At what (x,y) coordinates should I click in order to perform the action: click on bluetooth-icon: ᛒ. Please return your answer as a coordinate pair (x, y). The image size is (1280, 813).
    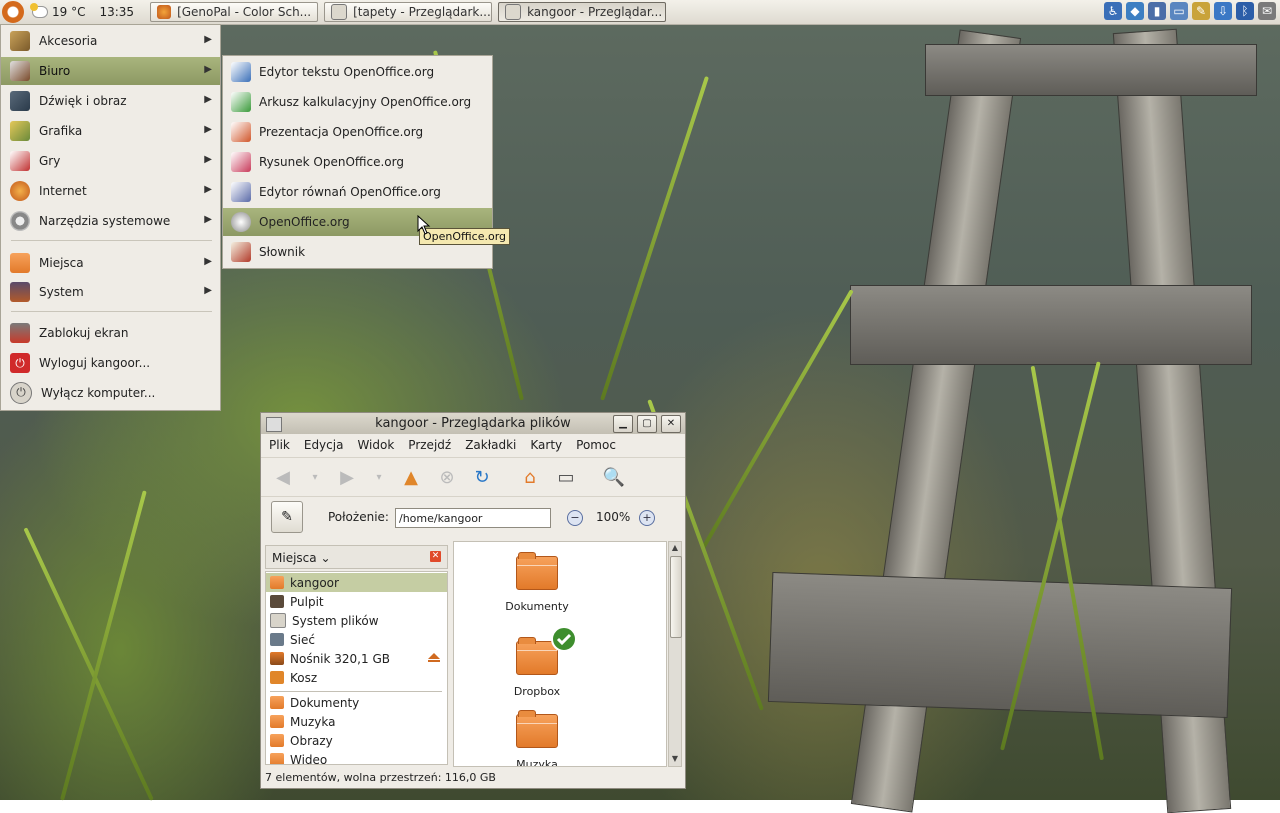
    Looking at the image, I should click on (1245, 11).